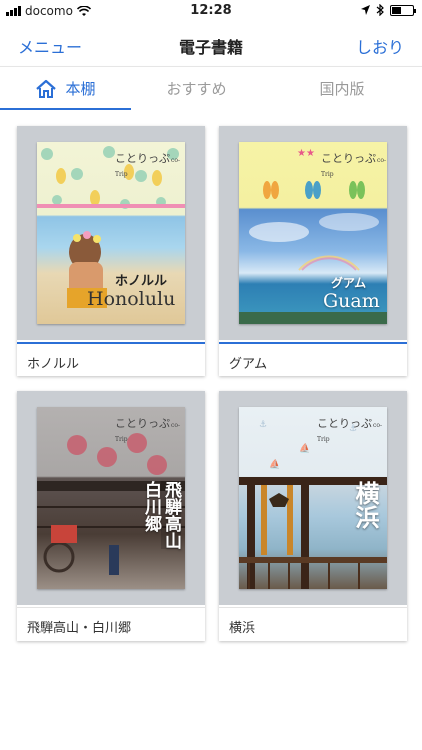 Image resolution: width=422 pixels, height=750 pixels. I want to click on book-title: グアム, so click(313, 359).